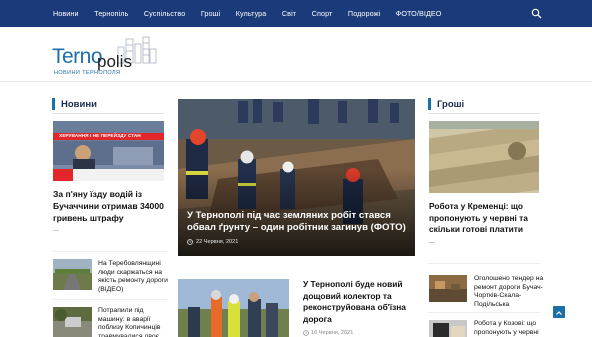 The width and height of the screenshot is (592, 337). Describe the element at coordinates (111, 13) in the screenshot. I see `nav-item-ternopil: Тернопіль` at that location.